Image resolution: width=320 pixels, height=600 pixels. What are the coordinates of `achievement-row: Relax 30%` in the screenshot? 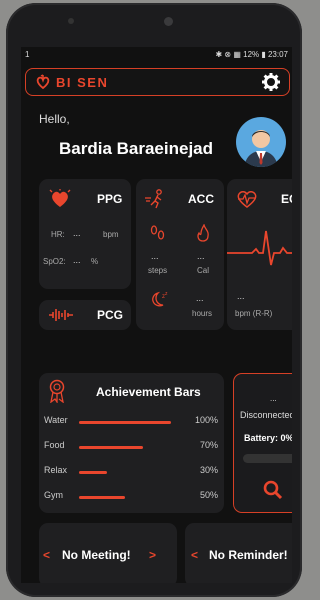 It's located at (131, 472).